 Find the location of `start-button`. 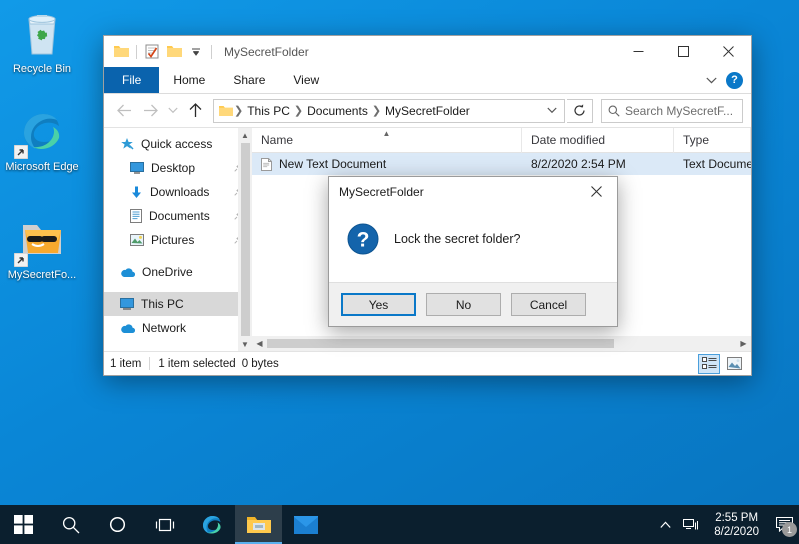

start-button is located at coordinates (23, 524).